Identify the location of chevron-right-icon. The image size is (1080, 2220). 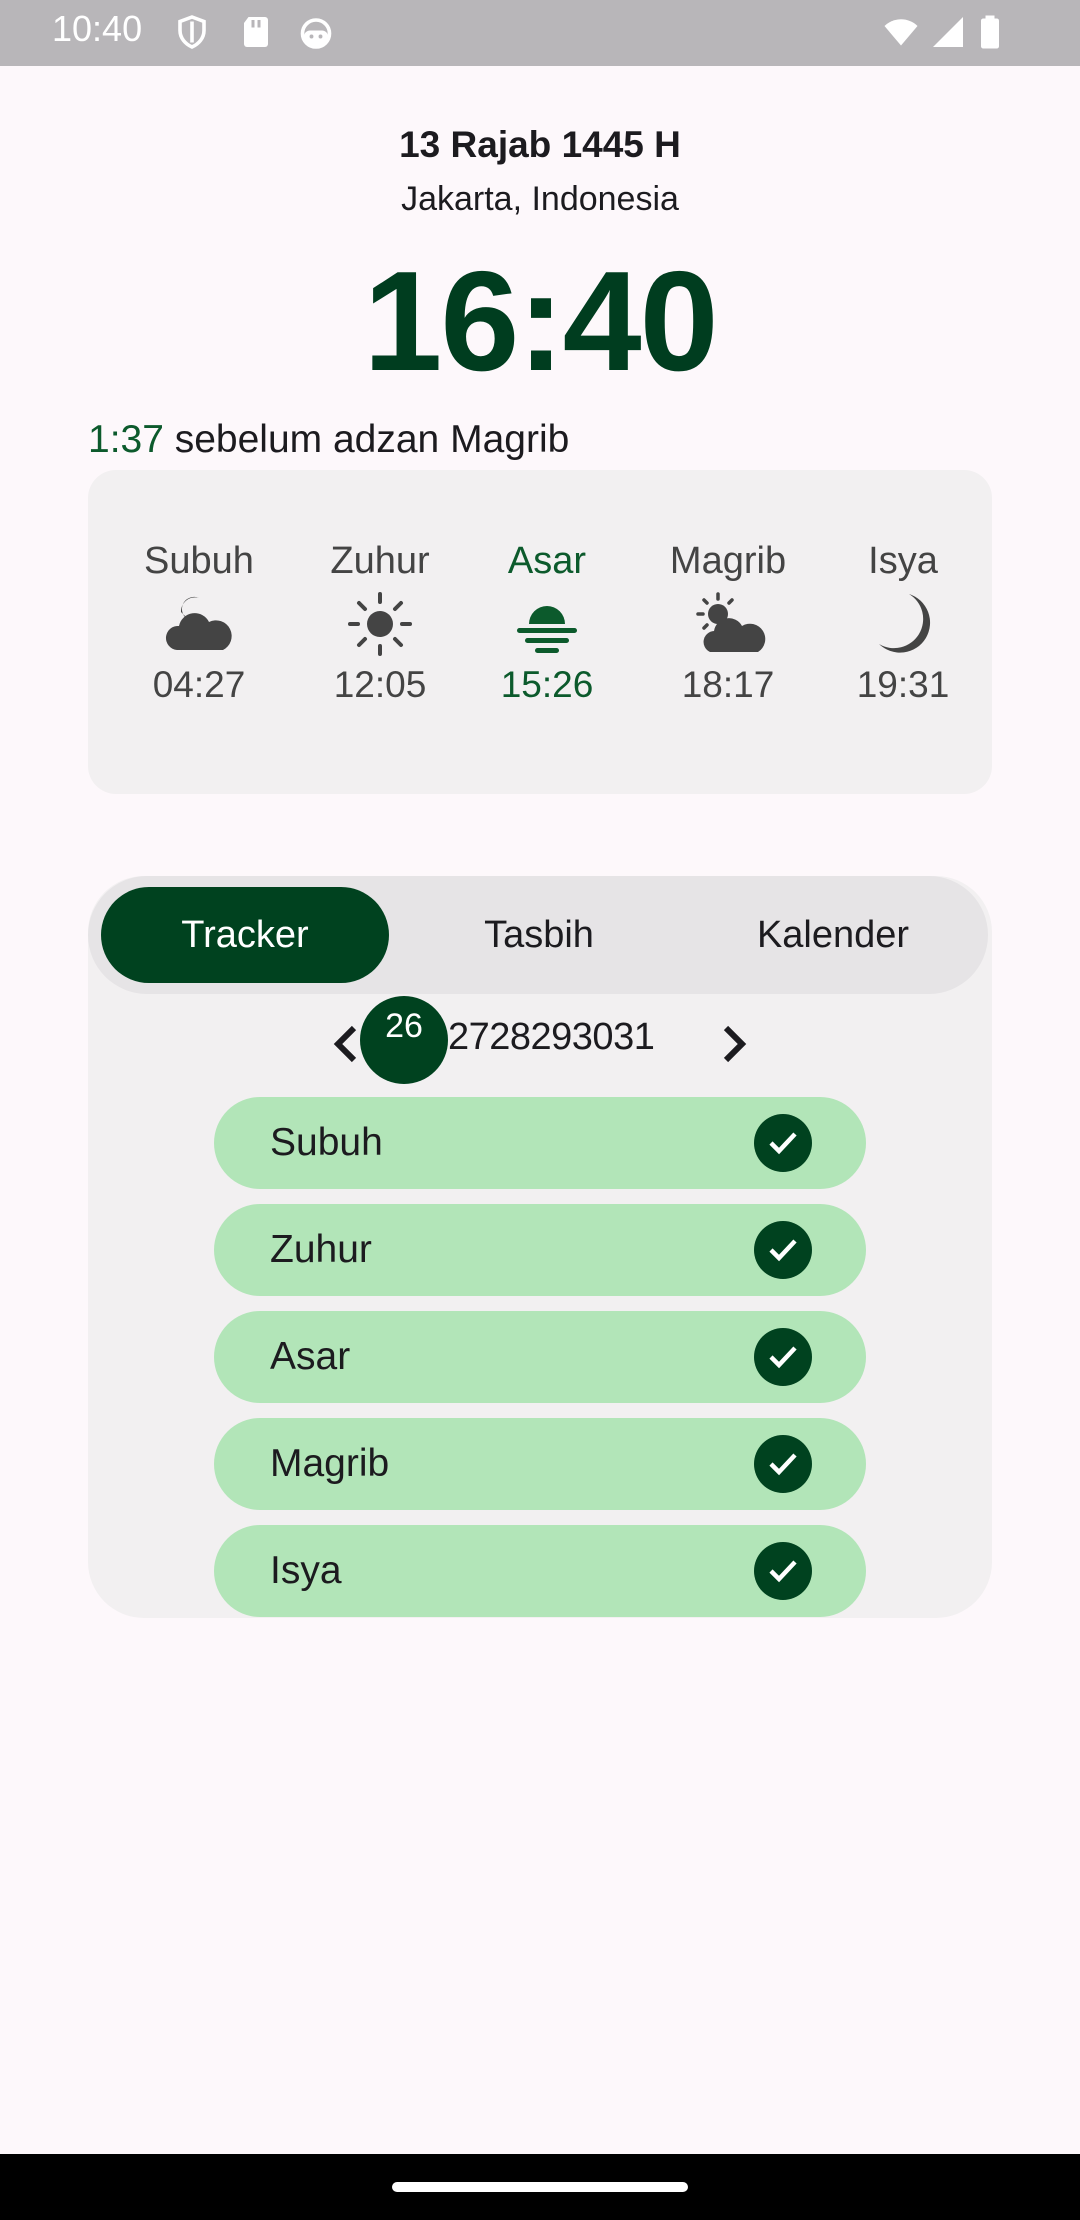
(734, 1044).